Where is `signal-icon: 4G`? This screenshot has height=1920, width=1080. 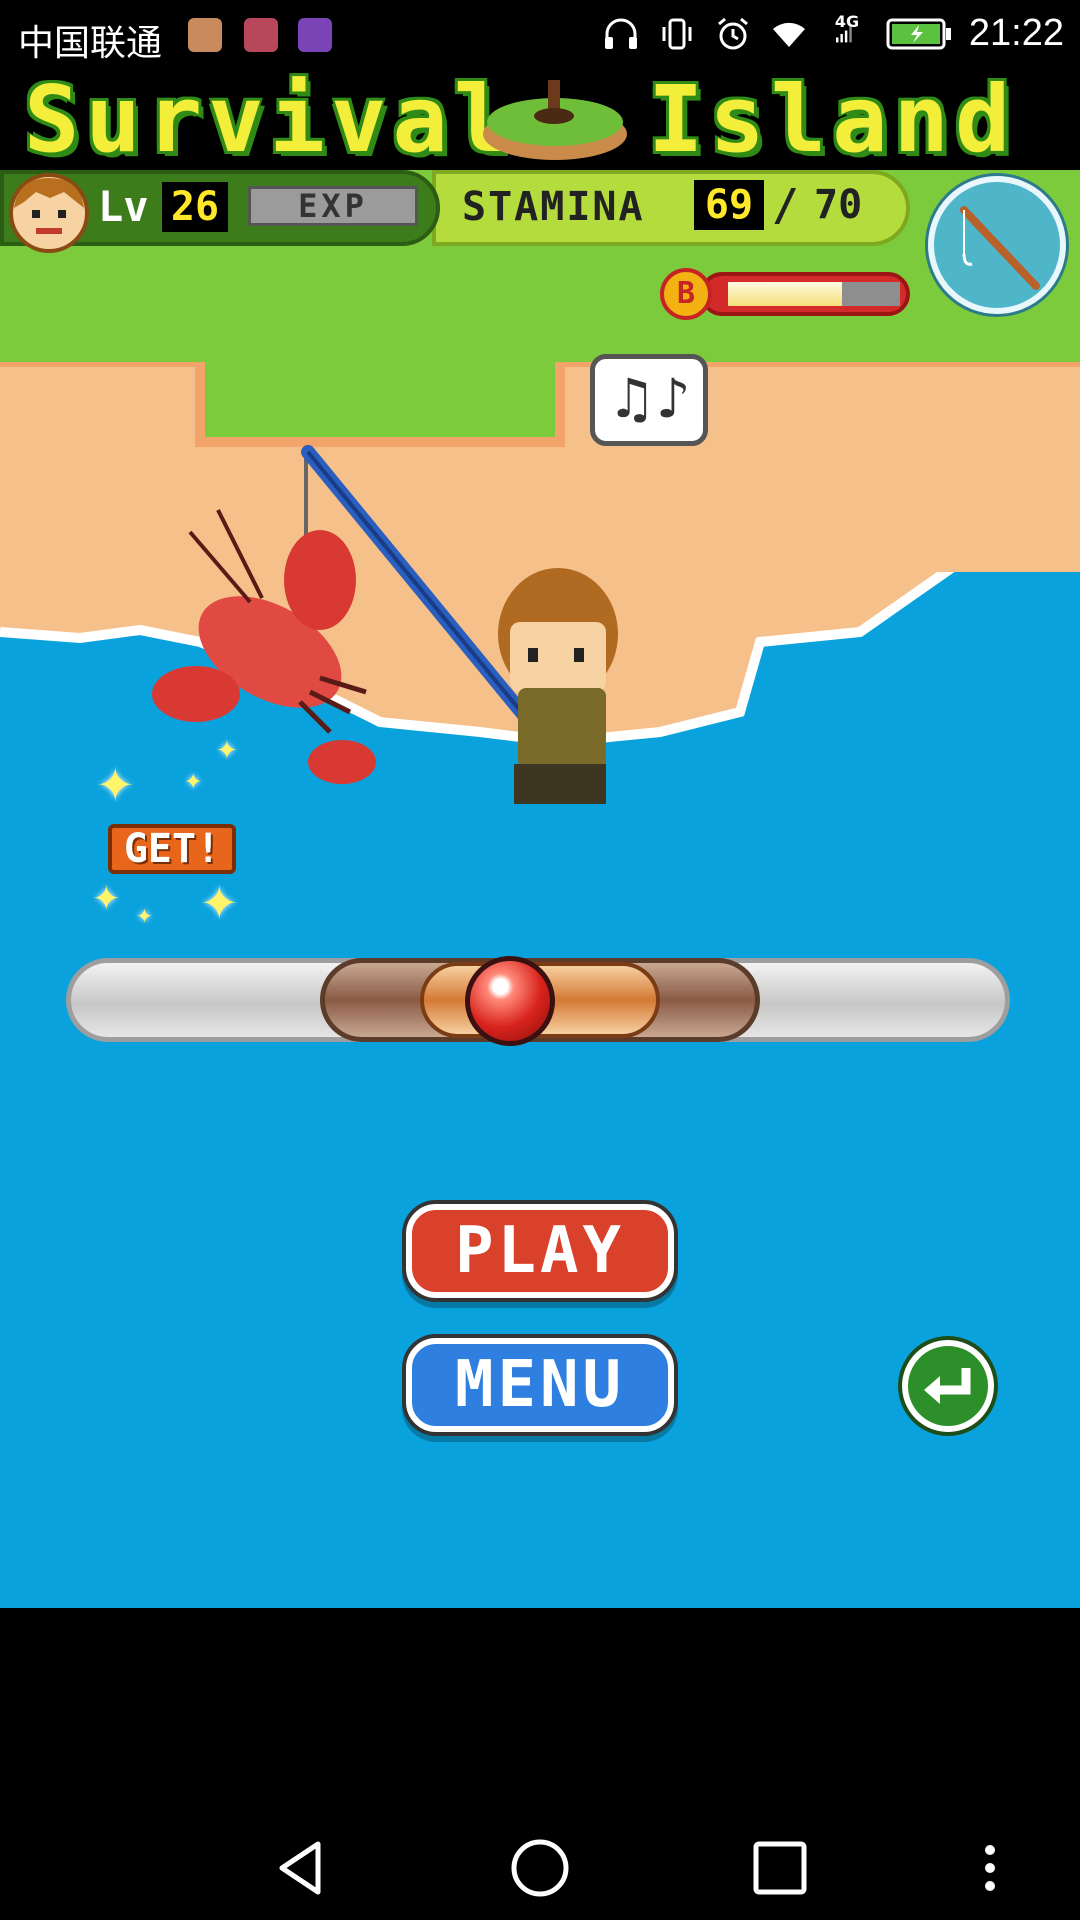
signal-icon: 4G is located at coordinates (847, 33).